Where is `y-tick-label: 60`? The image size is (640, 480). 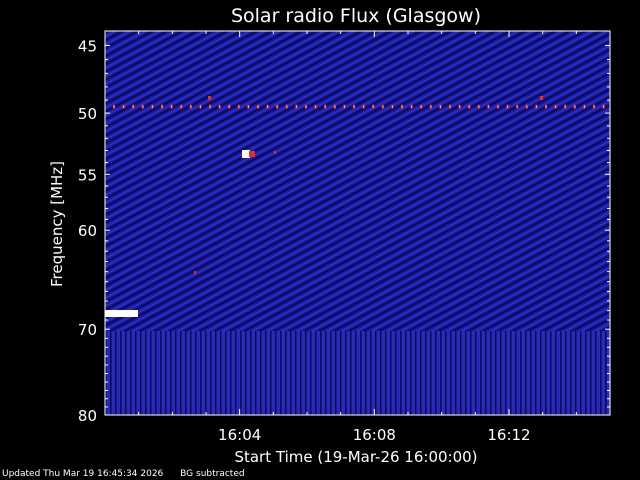 y-tick-label: 60 is located at coordinates (87, 231).